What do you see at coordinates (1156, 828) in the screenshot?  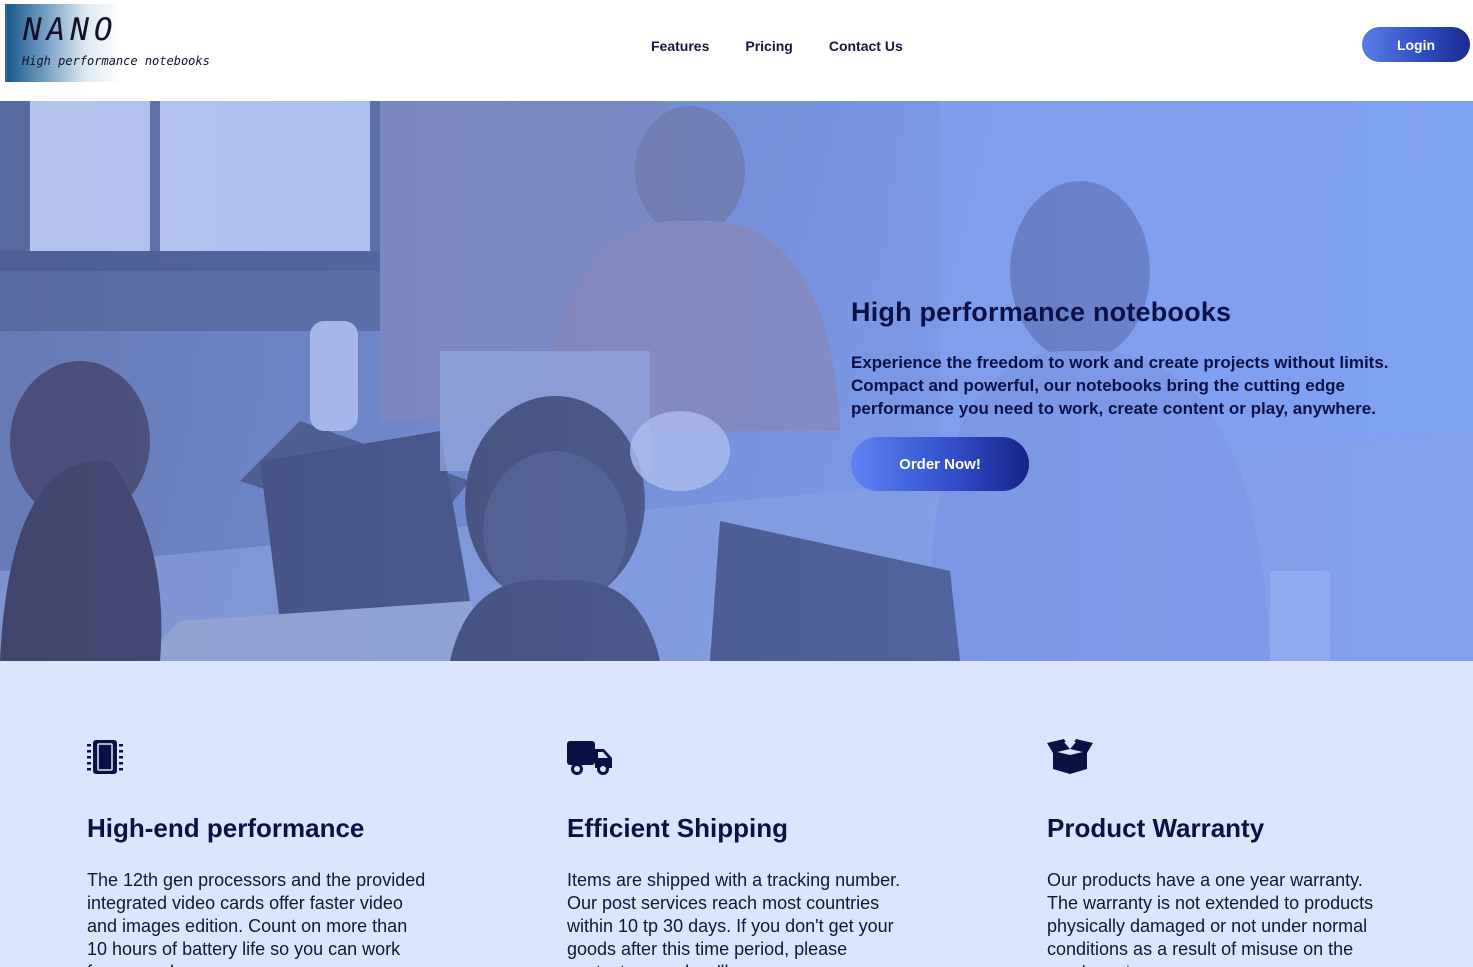 I see `feature-title: Product Warranty` at bounding box center [1156, 828].